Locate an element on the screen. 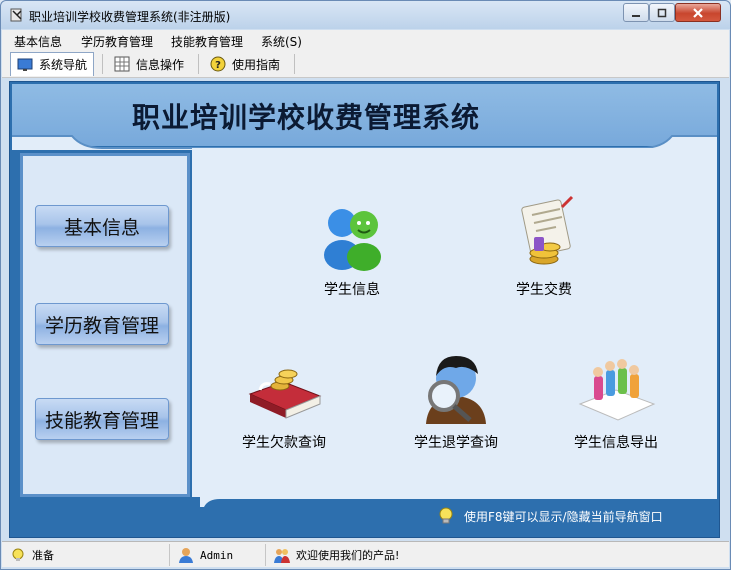 The width and height of the screenshot is (731, 570). maximize-button is located at coordinates (662, 12).